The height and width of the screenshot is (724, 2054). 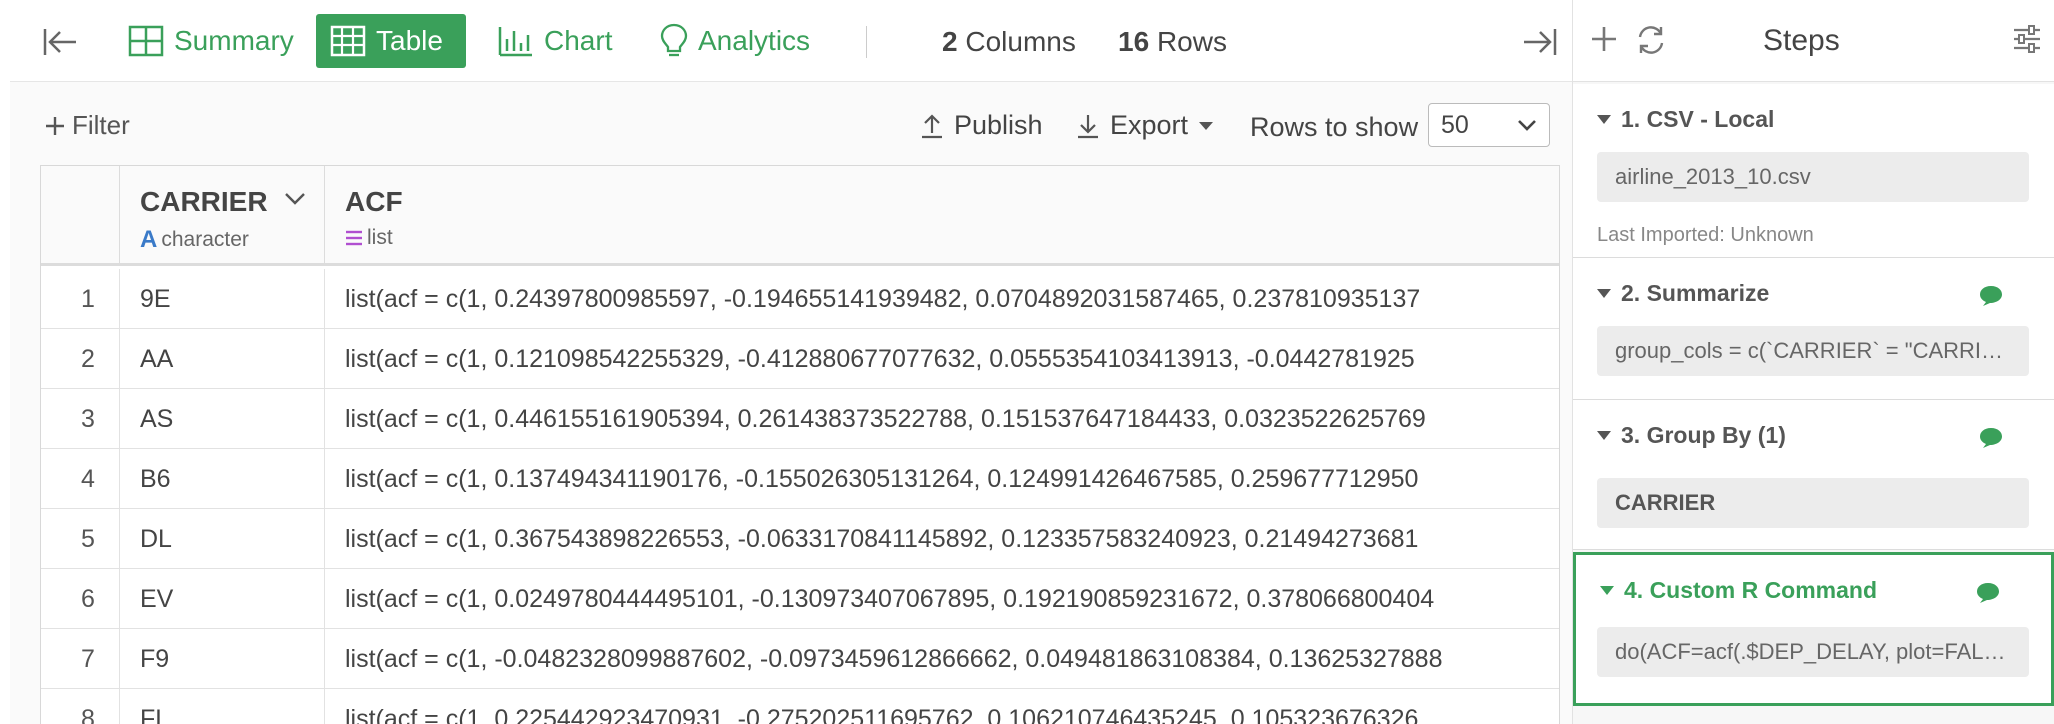 What do you see at coordinates (222, 419) in the screenshot?
I see `carrier-cell: AS` at bounding box center [222, 419].